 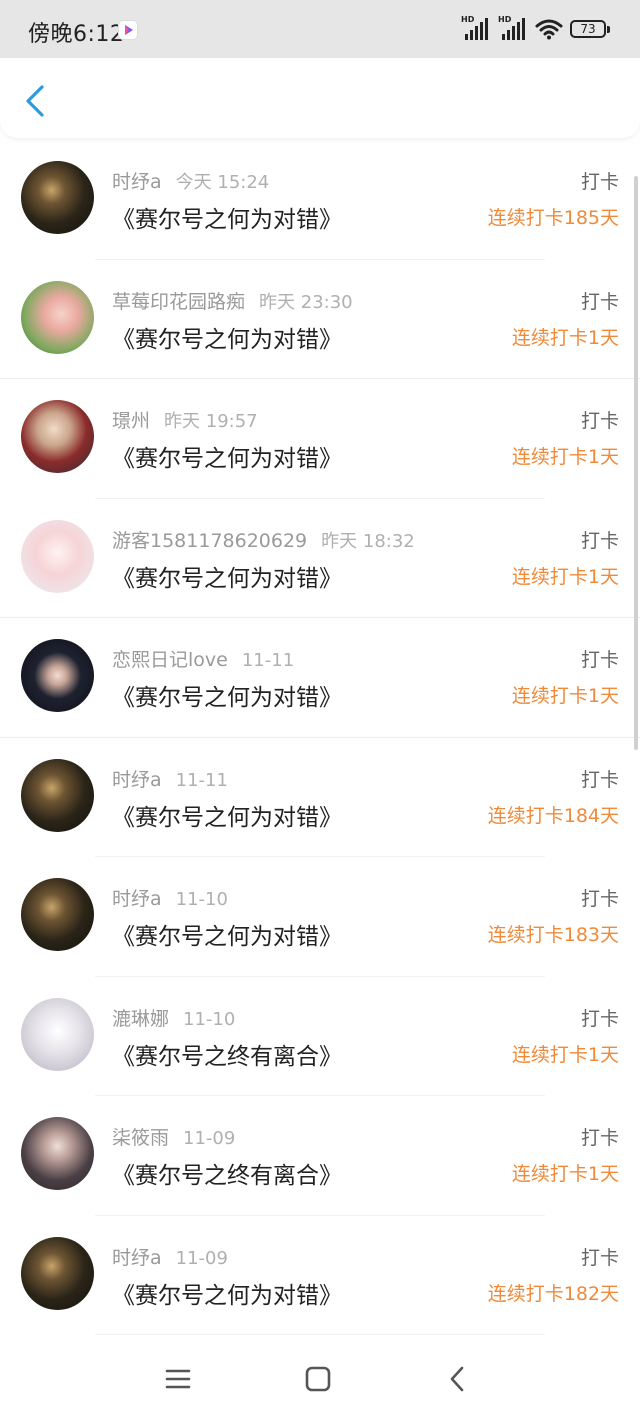 I want to click on menu-icon, so click(x=178, y=1379).